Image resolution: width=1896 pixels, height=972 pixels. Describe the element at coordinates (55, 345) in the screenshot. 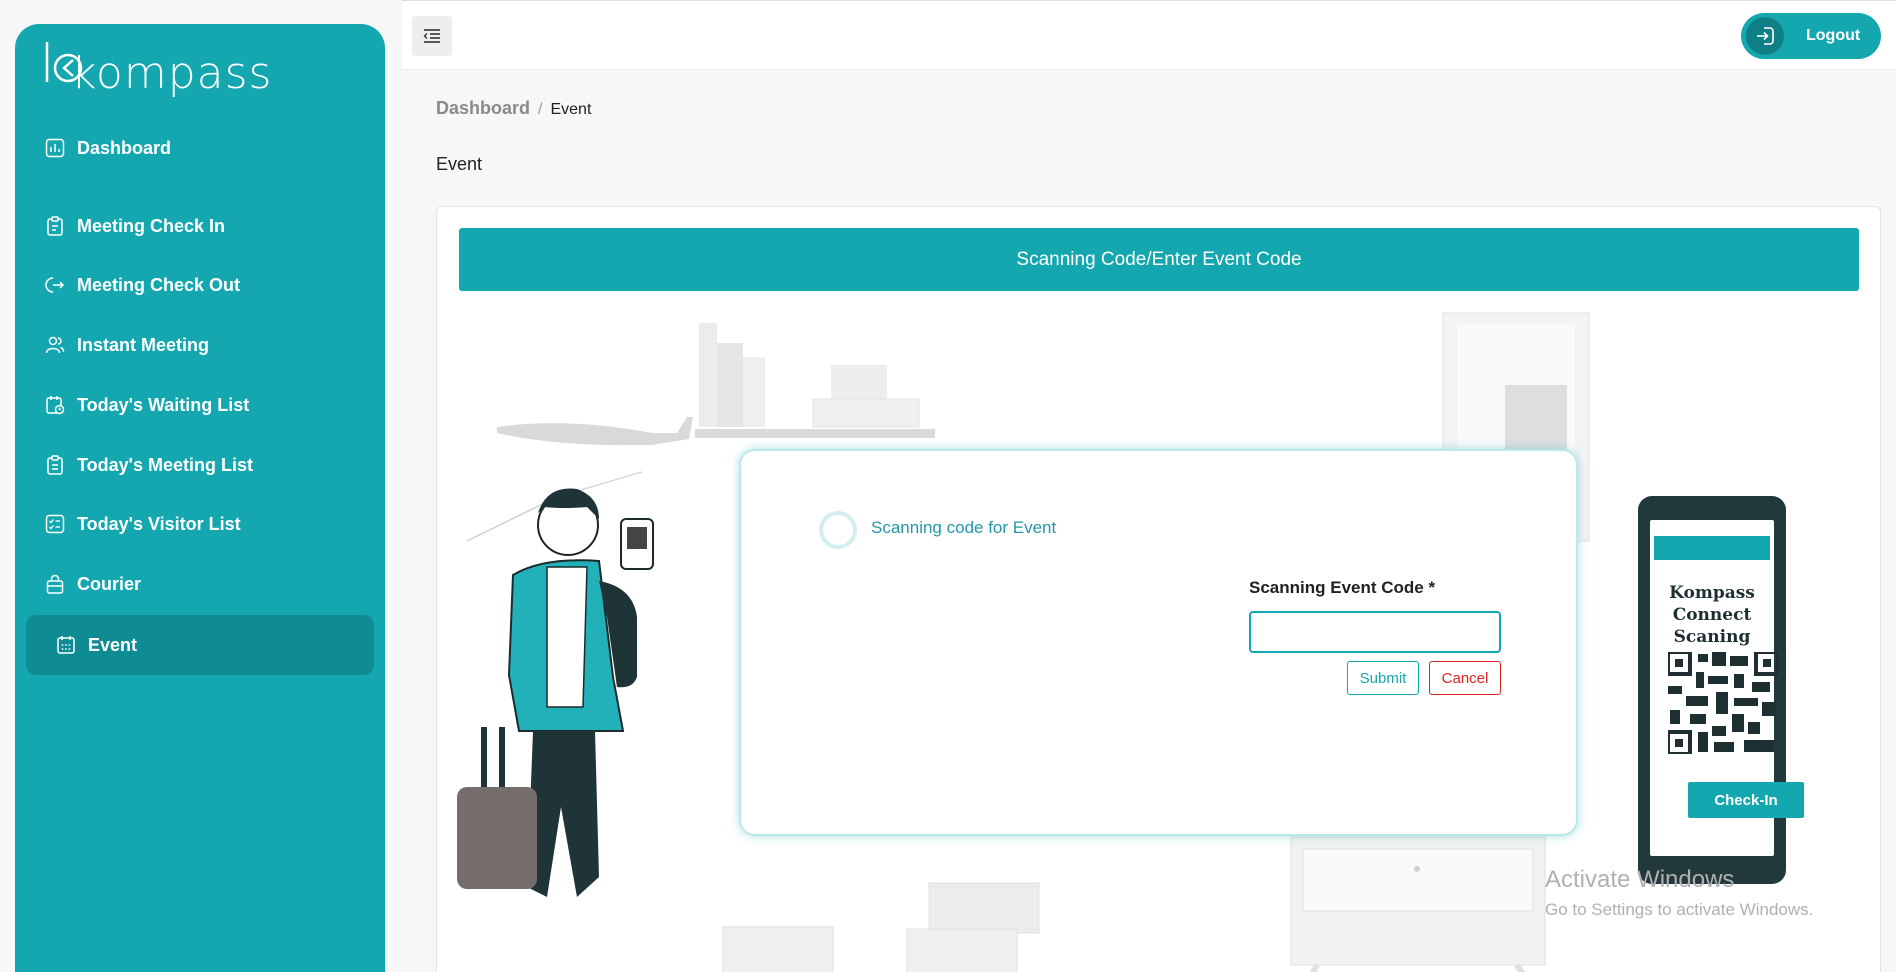

I see `users-icon` at that location.